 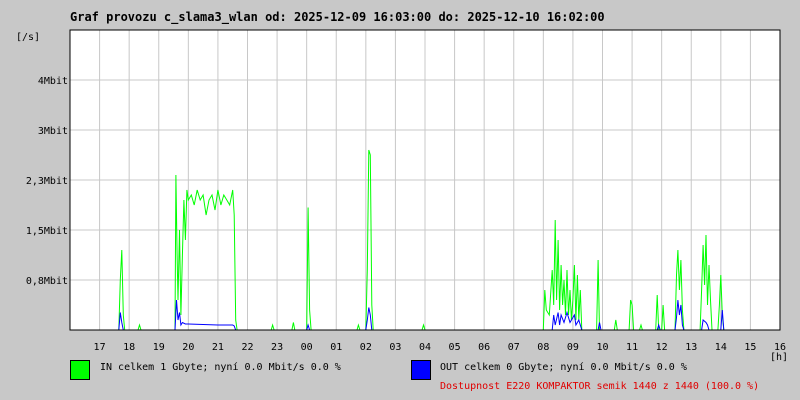 I want to click on y-tick-label: 3Mbit, so click(x=53, y=131).